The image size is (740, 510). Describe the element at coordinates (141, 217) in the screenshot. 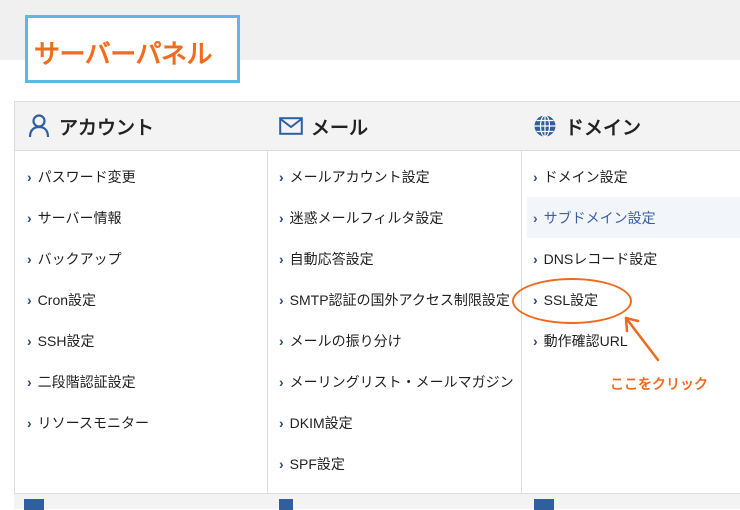

I see `menu-item-server-info: › サーバー情報` at that location.